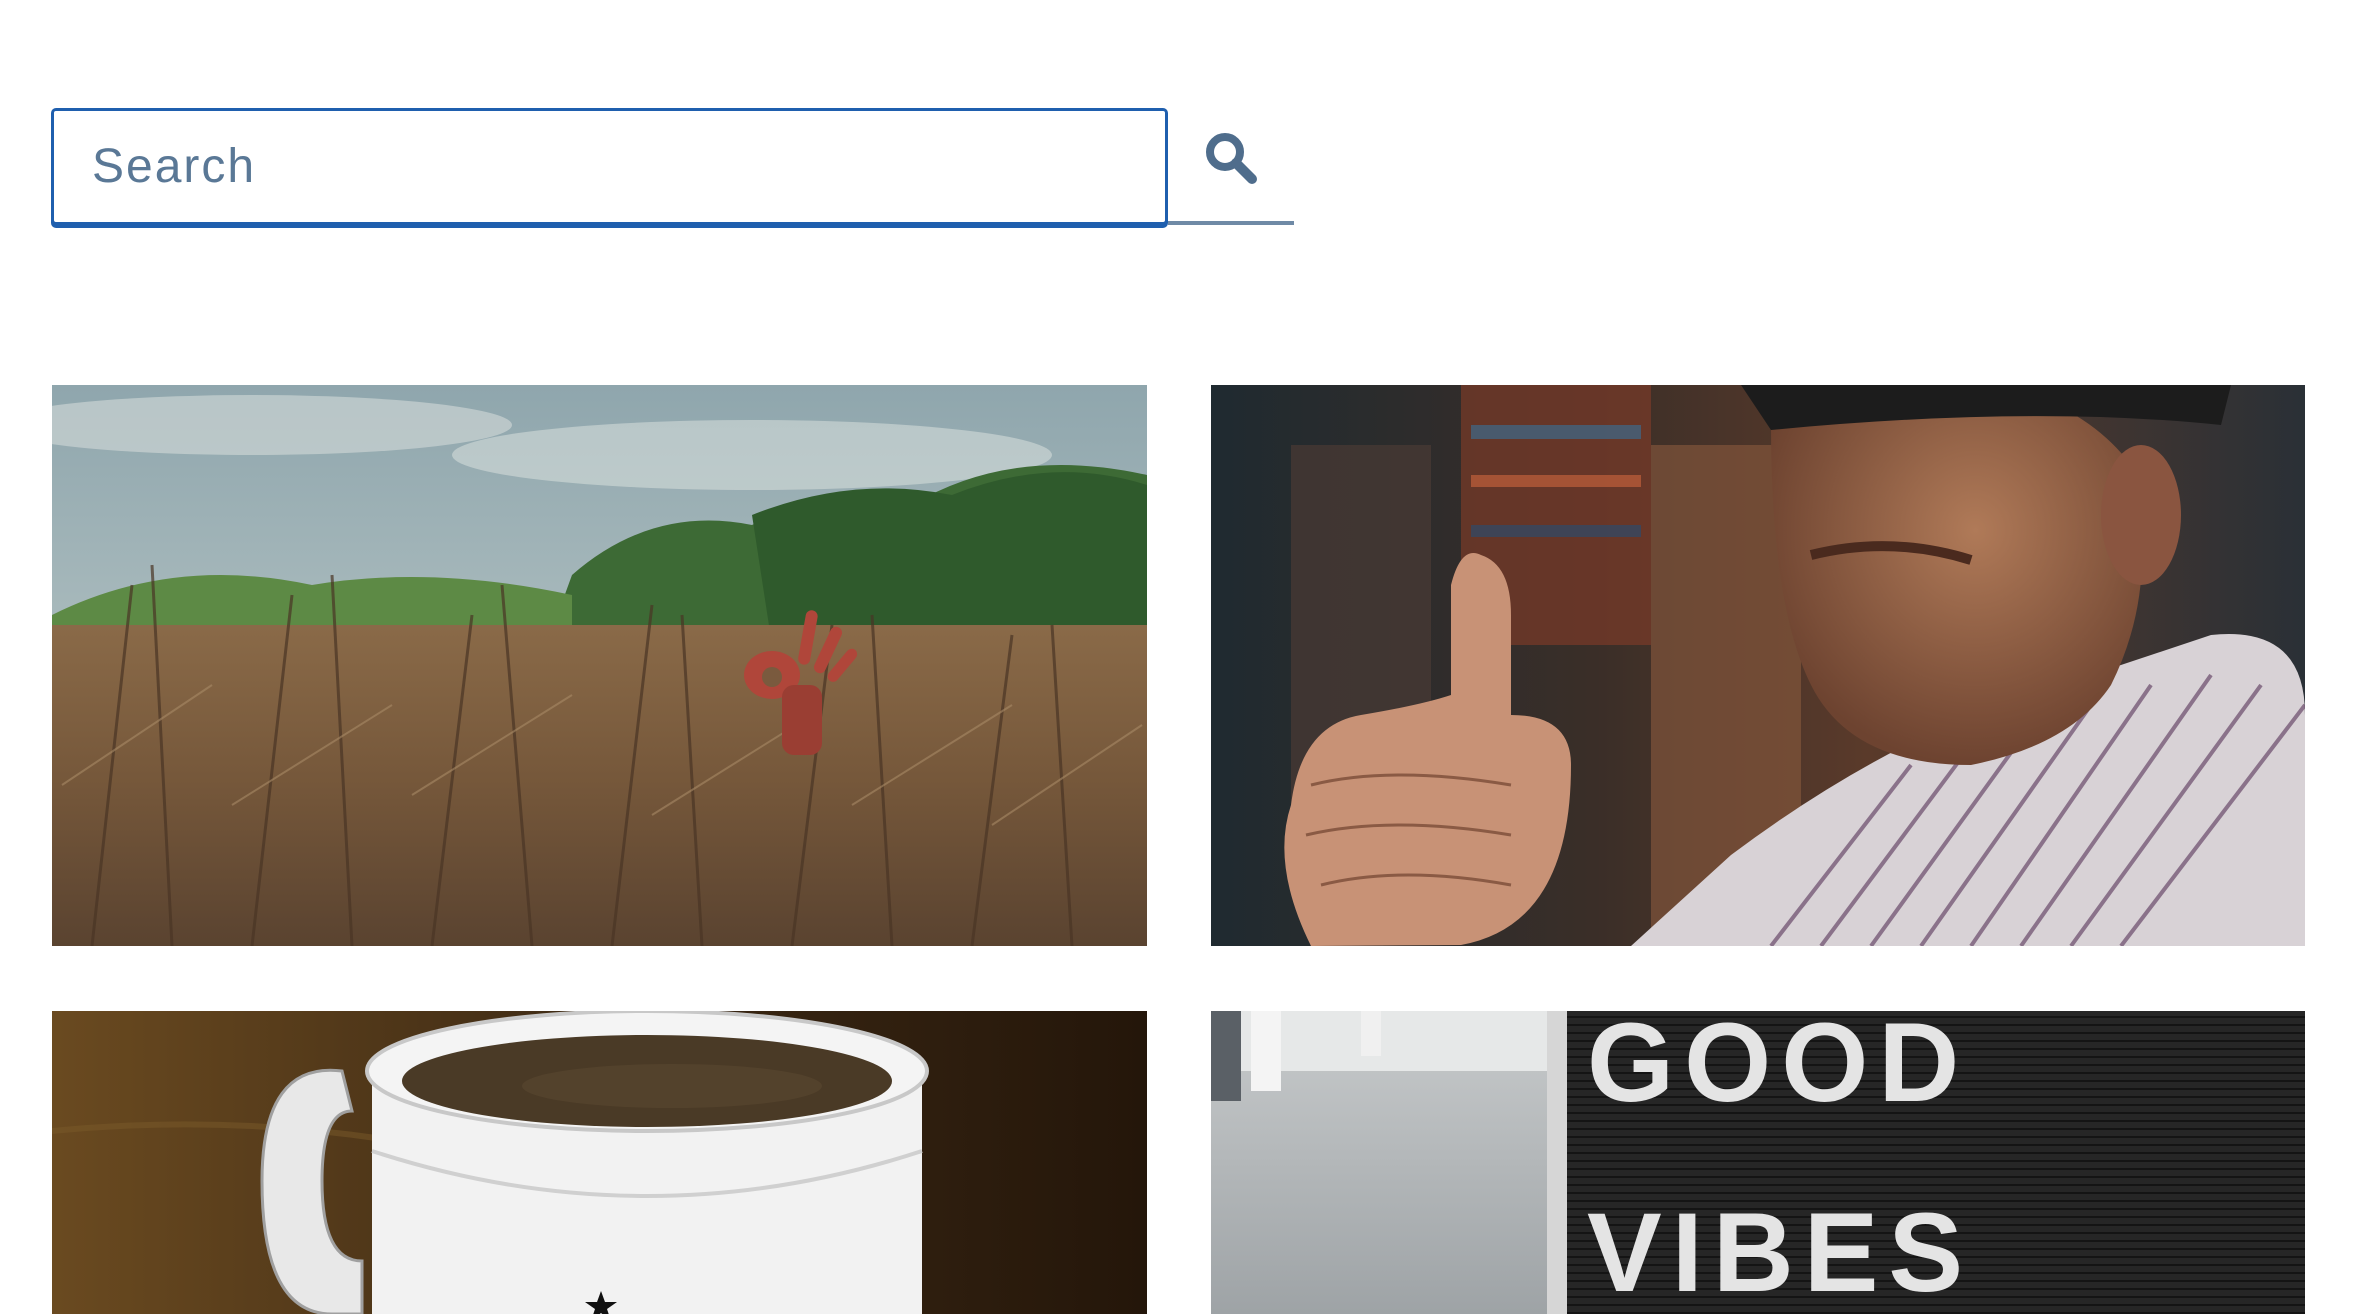 The image size is (2366, 1314). I want to click on search-icon, so click(1231, 158).